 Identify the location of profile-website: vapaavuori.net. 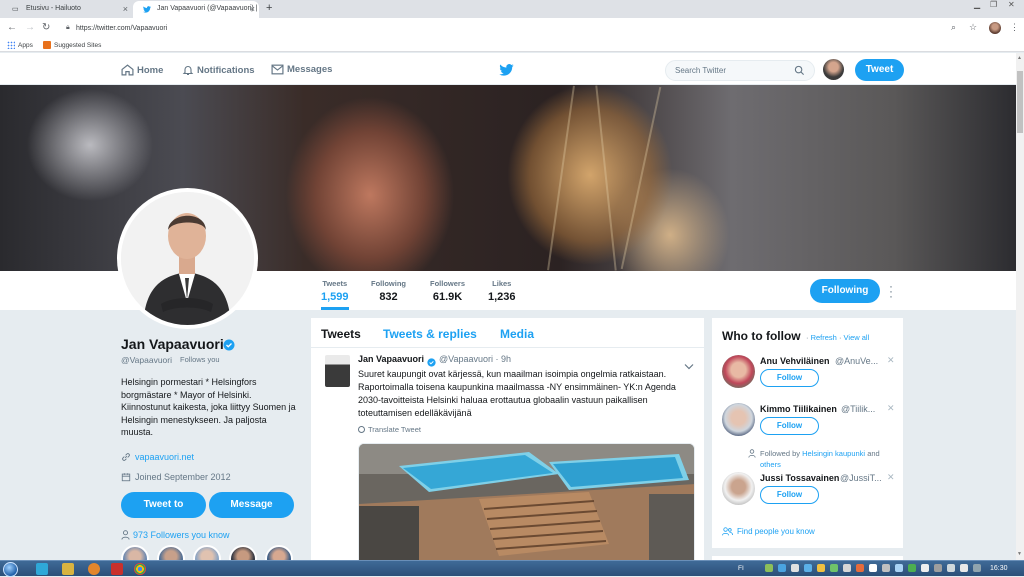
(157, 457).